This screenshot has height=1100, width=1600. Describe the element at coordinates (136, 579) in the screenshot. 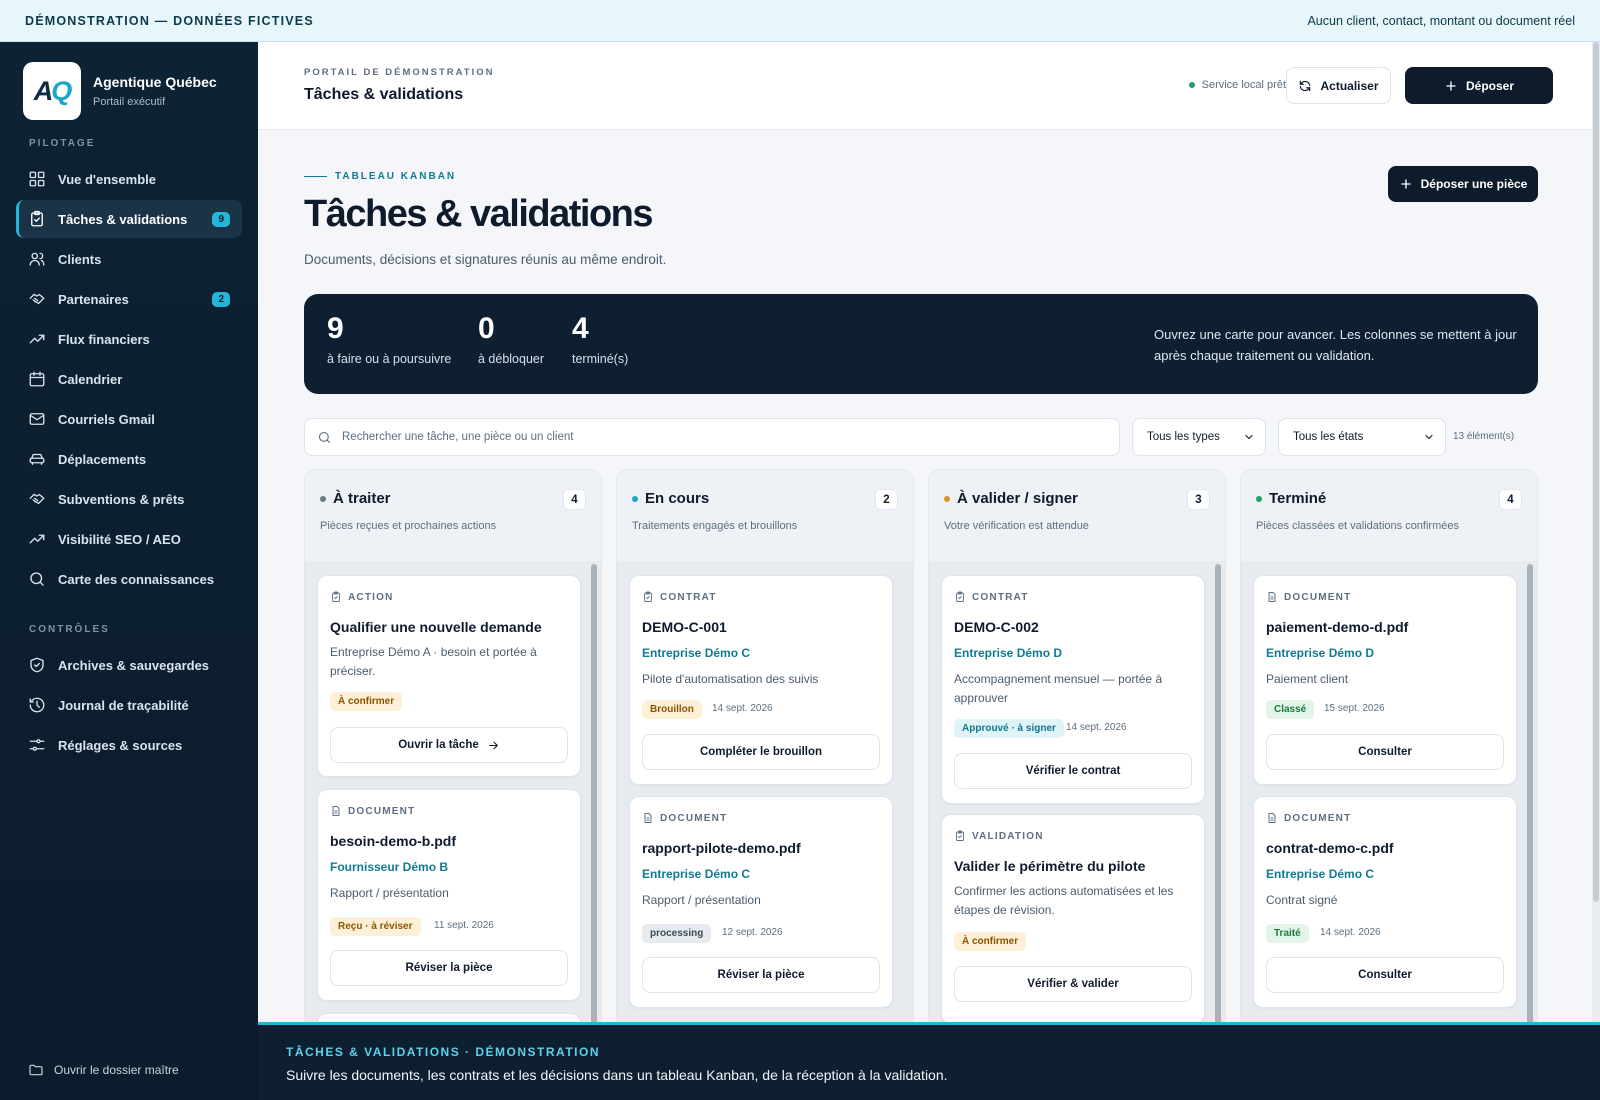

I see `sidebar-item-label: Carte des connaissances` at that location.